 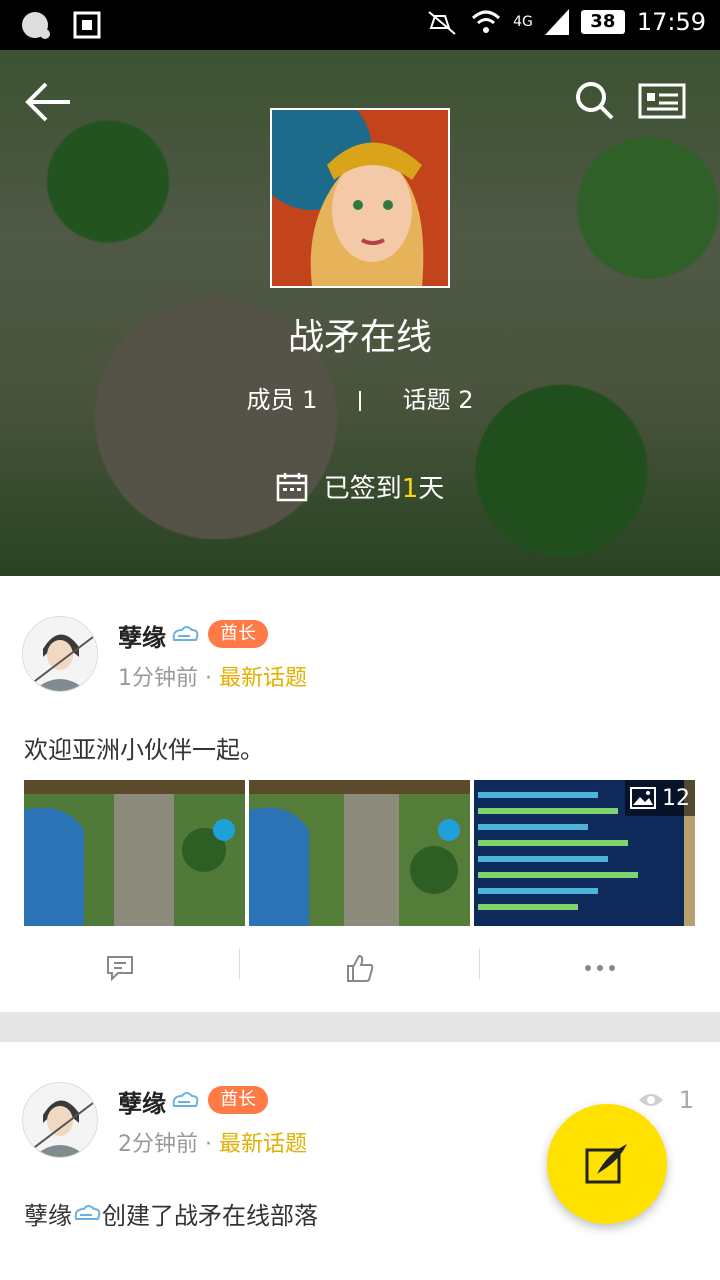 I want to click on search-icon, so click(x=594, y=100).